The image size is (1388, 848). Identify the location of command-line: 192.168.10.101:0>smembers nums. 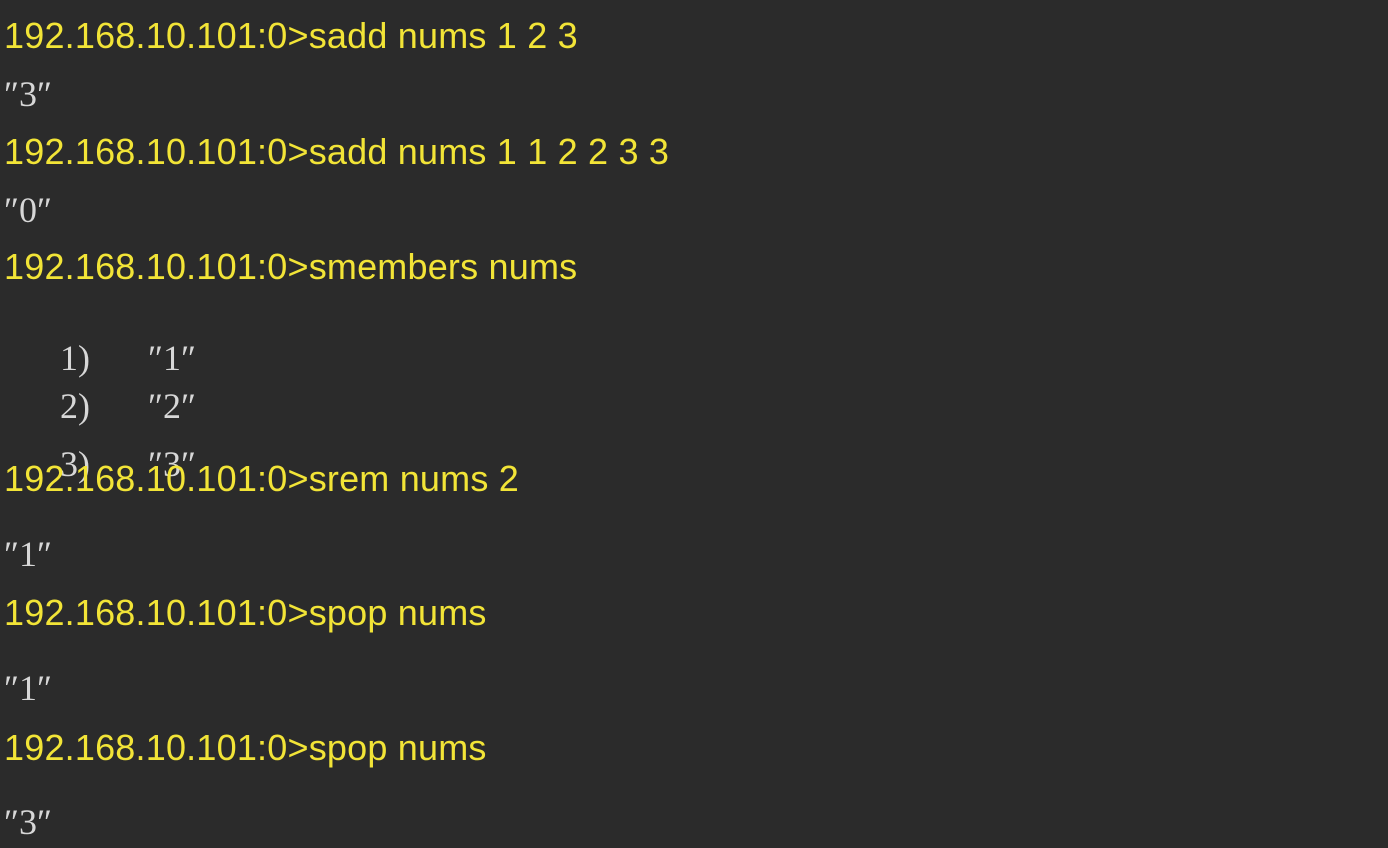
(291, 266).